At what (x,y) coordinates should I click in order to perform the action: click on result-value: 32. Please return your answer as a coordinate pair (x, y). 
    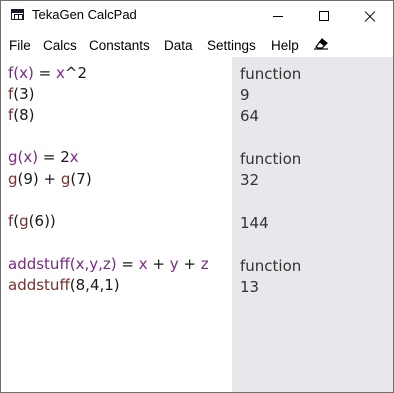
    Looking at the image, I should click on (250, 180).